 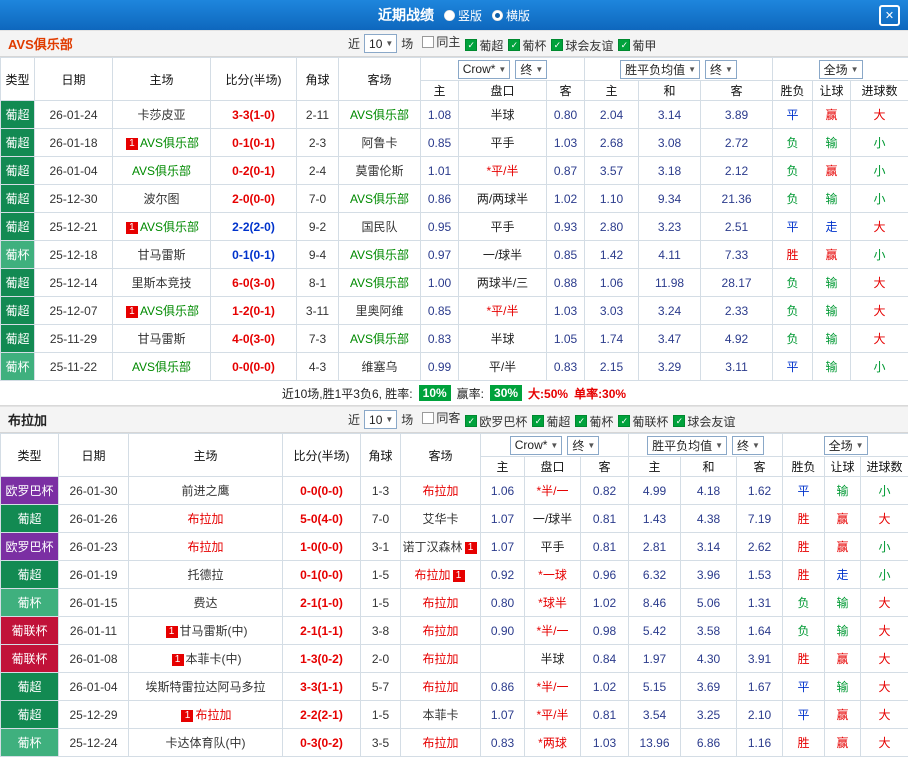 I want to click on score: 0-0(0-0), so click(x=322, y=491).